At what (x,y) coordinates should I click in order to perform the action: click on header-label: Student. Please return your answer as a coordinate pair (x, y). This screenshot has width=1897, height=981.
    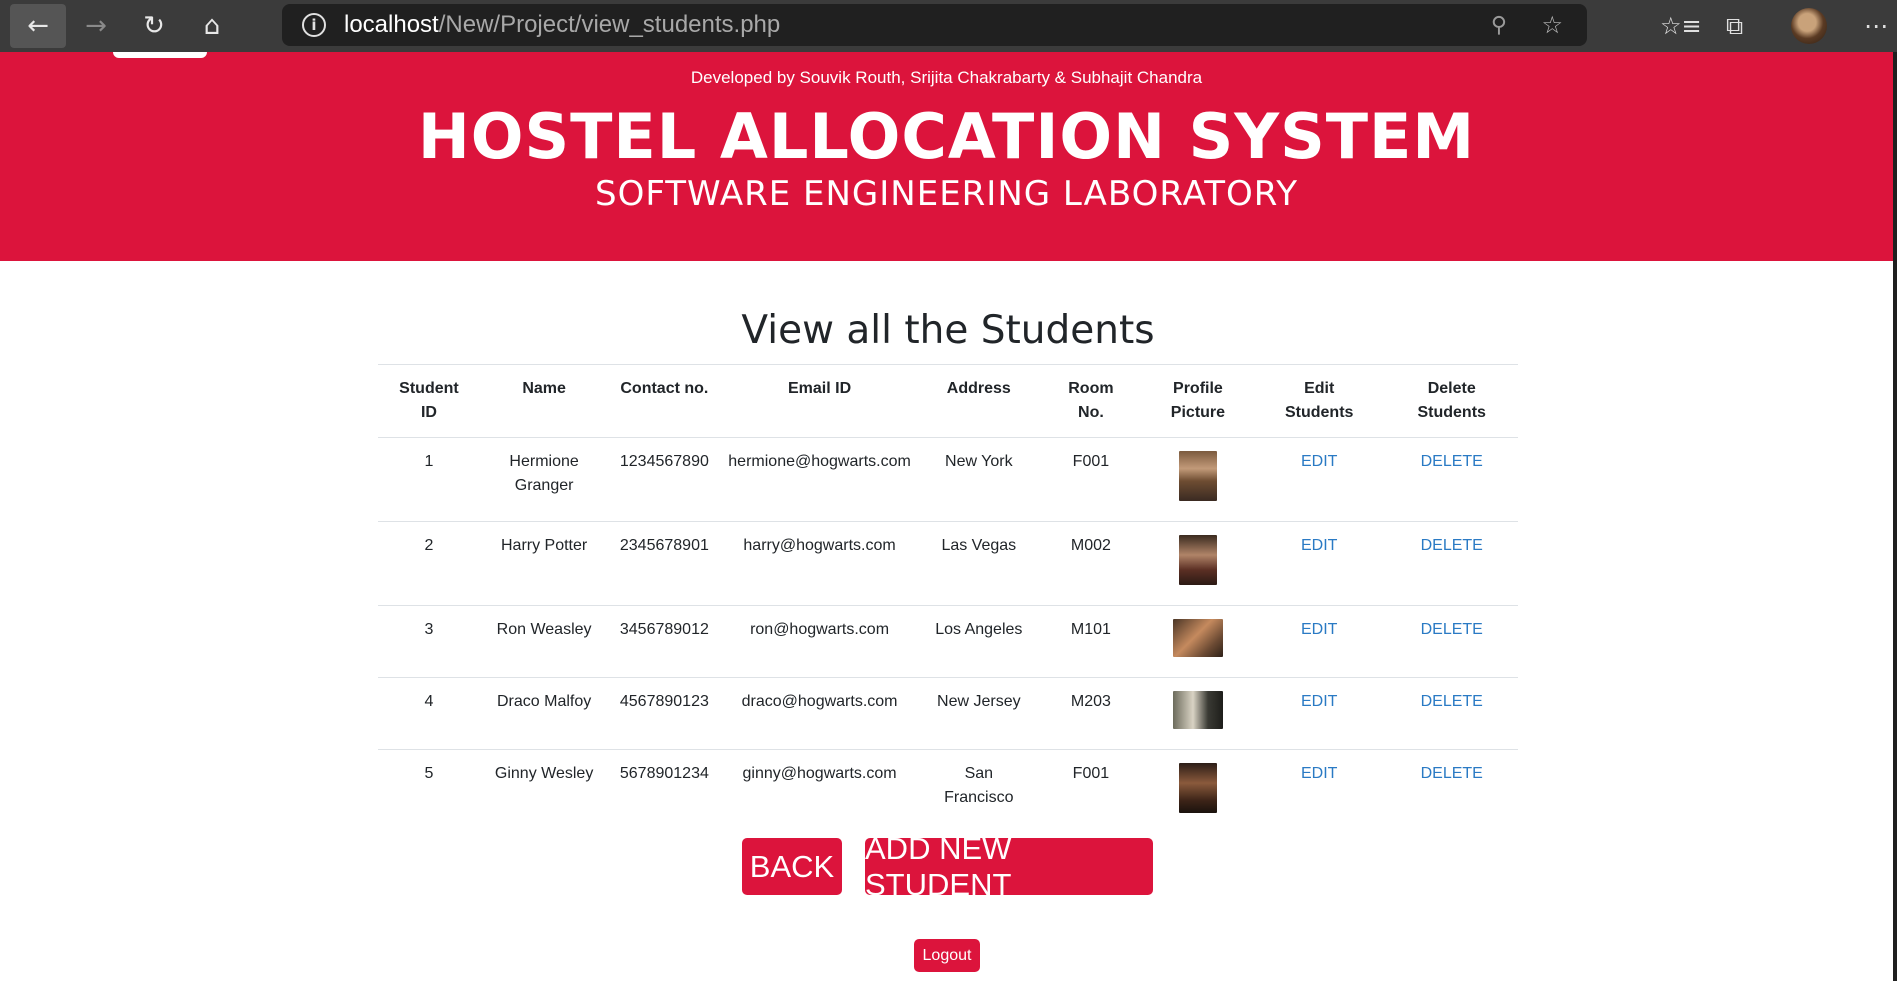
    Looking at the image, I should click on (429, 388).